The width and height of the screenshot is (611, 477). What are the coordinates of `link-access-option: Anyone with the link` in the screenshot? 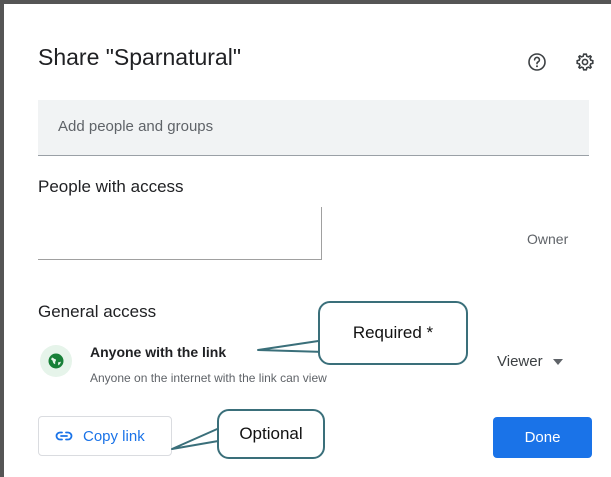 It's located at (158, 352).